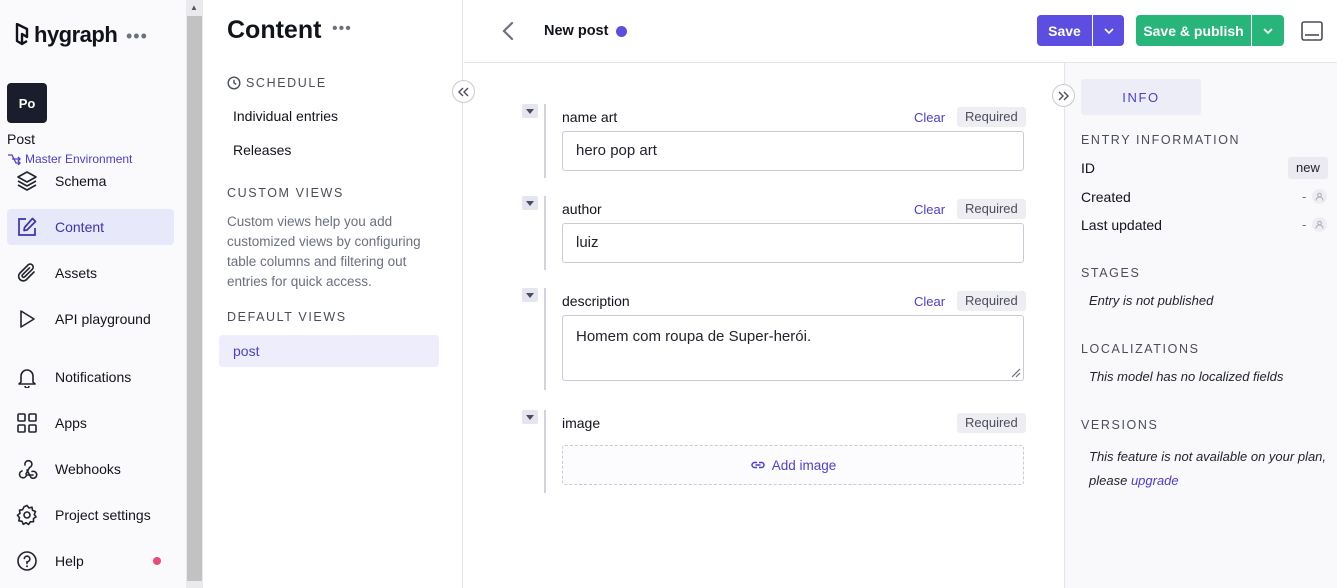 The width and height of the screenshot is (1337, 588). Describe the element at coordinates (81, 181) in the screenshot. I see `nav-item-label: Schema` at that location.